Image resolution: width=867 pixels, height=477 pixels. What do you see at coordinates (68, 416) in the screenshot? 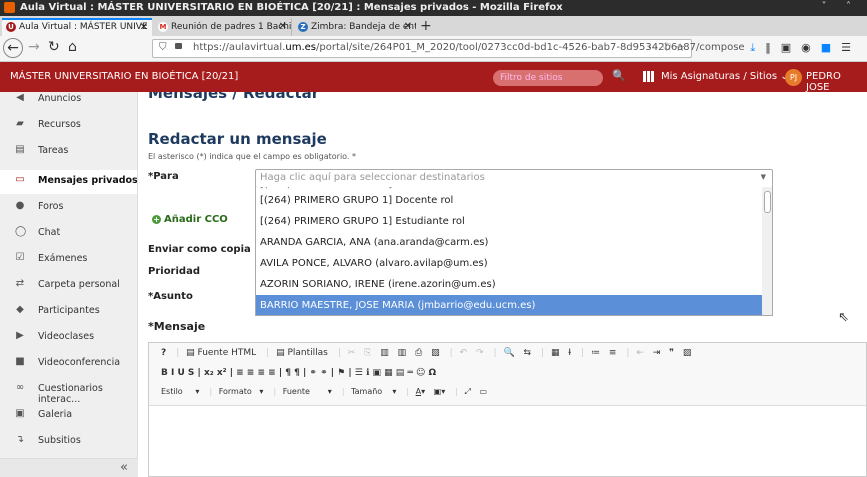
I see `sidebar-item-galeria: ▣ Galeria` at bounding box center [68, 416].